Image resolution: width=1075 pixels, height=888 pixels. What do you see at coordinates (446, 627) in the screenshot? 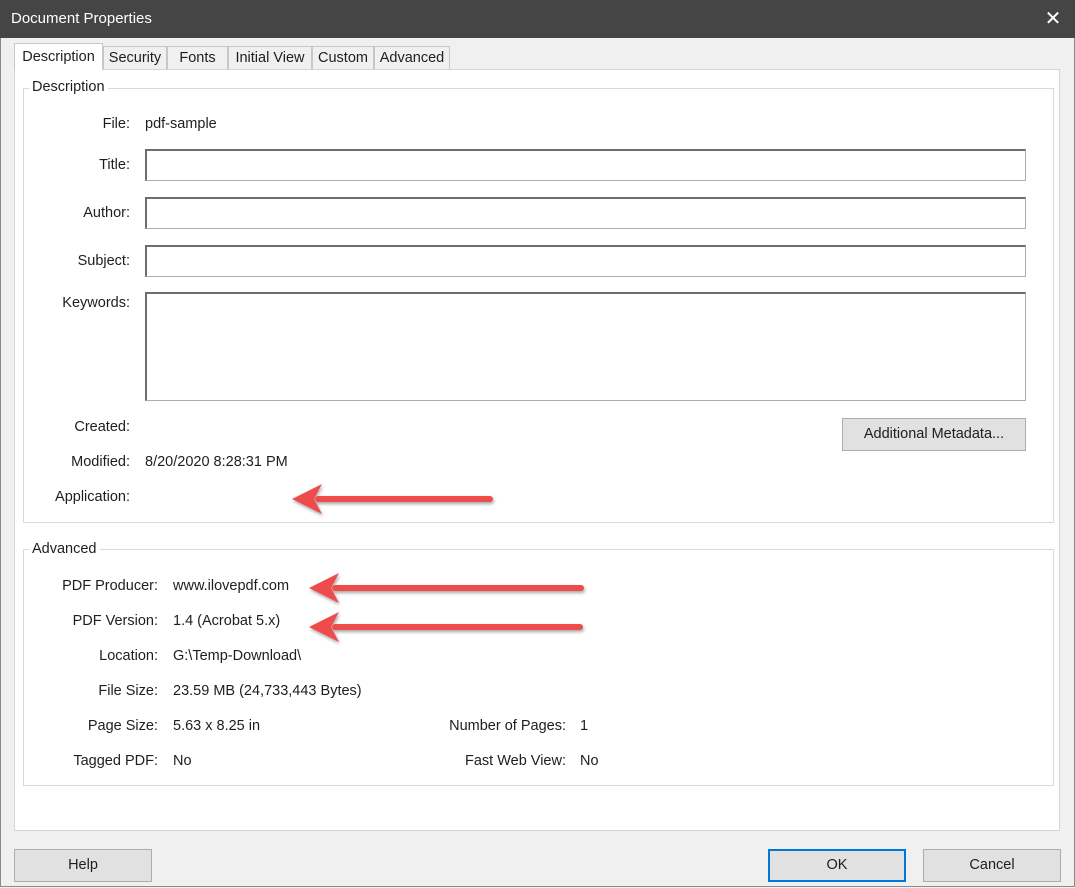
I see `arrow-pdf-version` at bounding box center [446, 627].